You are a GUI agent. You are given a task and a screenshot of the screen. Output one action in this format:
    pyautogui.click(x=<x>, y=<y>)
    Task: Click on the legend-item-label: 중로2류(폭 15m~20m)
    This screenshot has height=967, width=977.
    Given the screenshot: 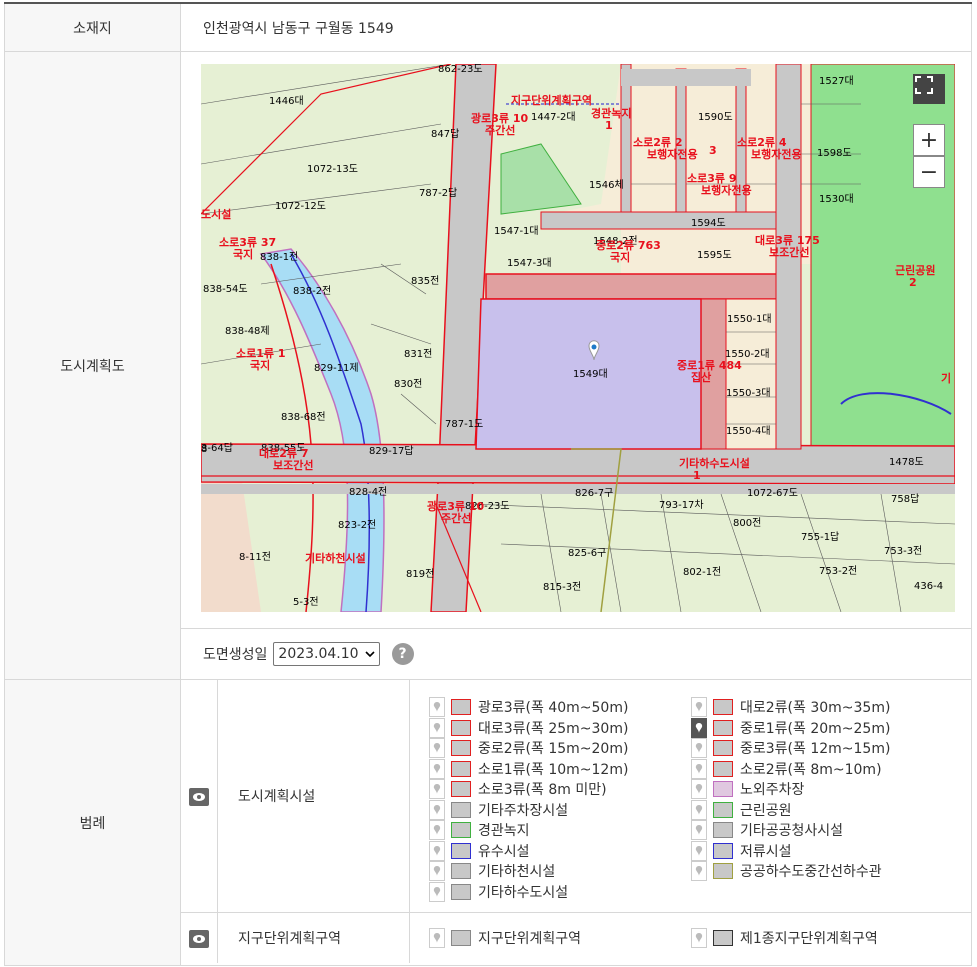 What is the action you would take?
    pyautogui.click(x=553, y=749)
    